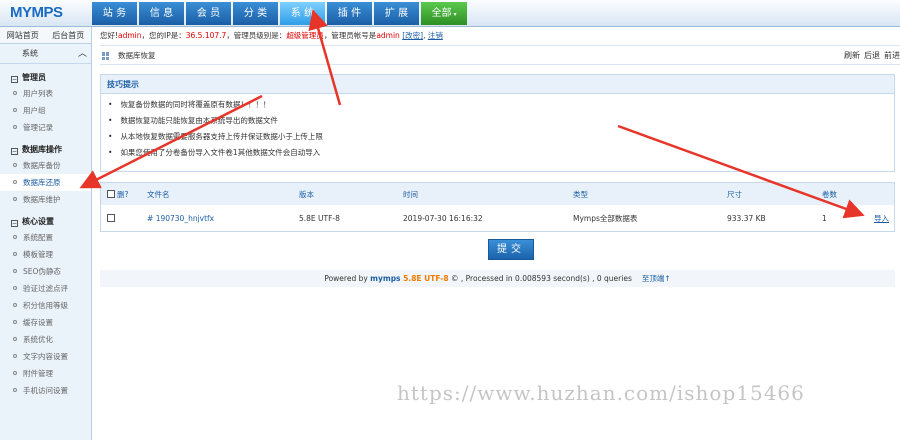  I want to click on arrow-to-system-tab, so click(325, 57).